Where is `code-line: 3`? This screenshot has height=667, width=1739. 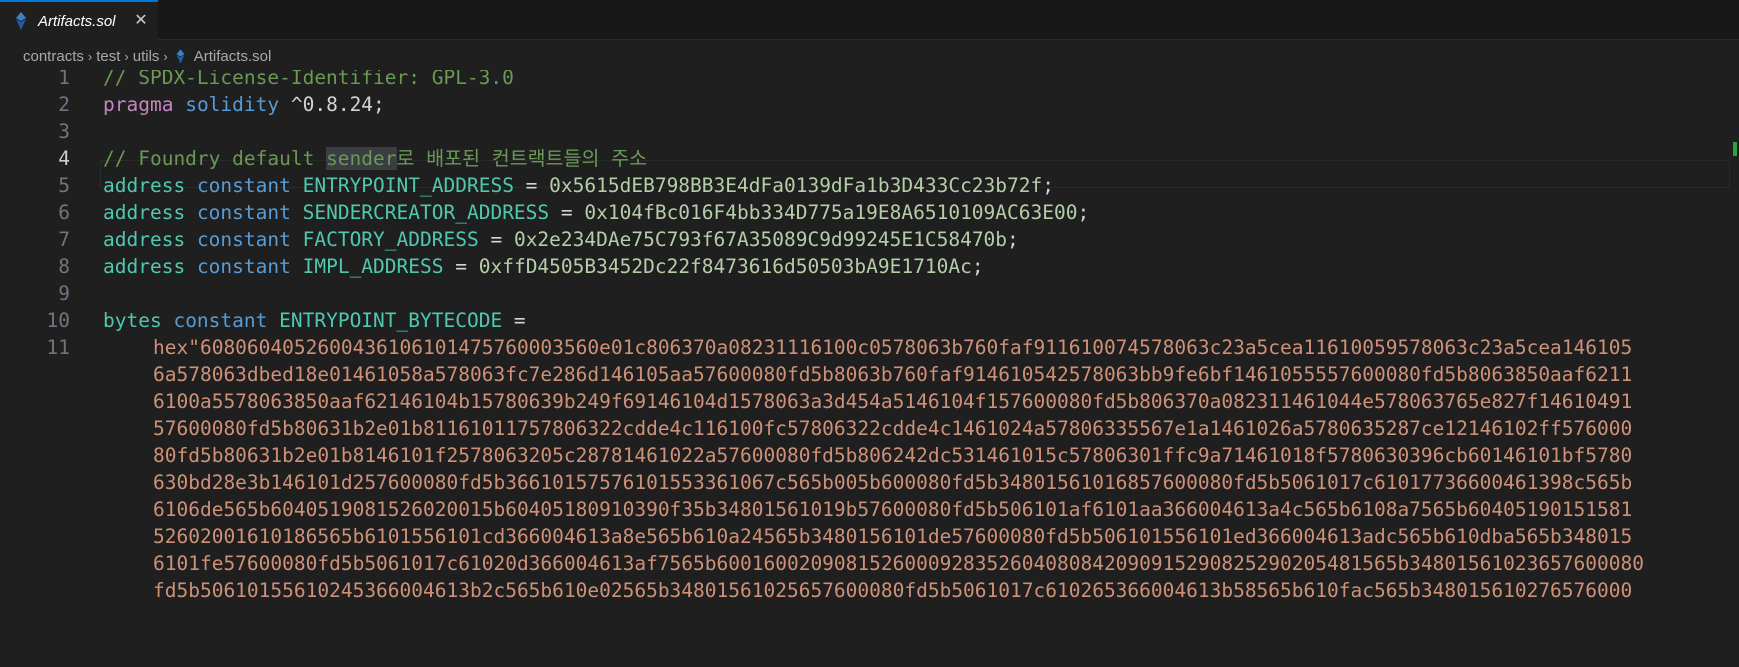 code-line: 3 is located at coordinates (869, 132).